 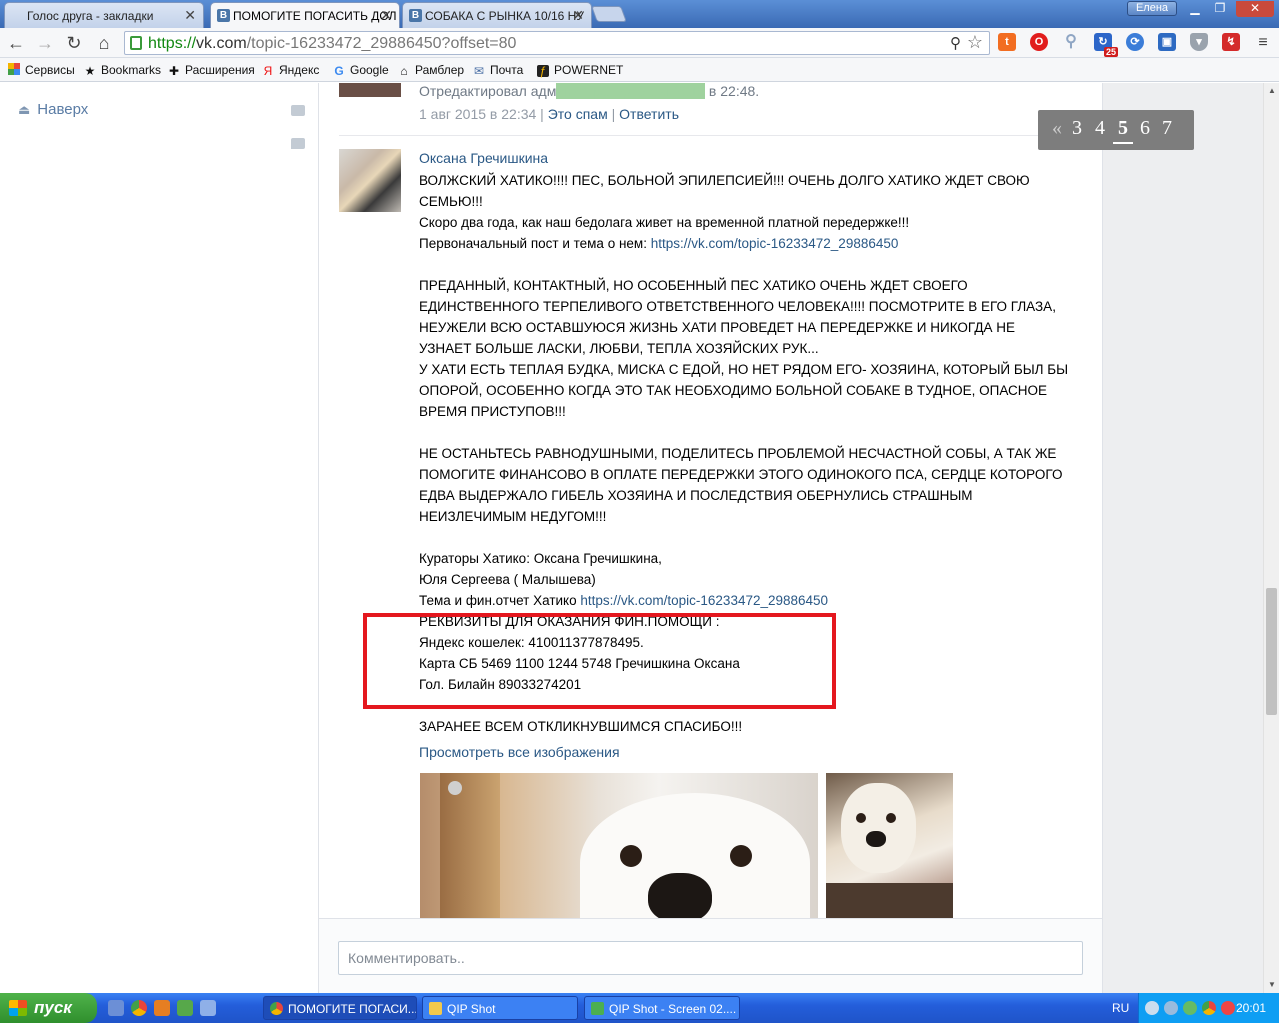 What do you see at coordinates (1071, 42) in the screenshot?
I see `search-ext-icon: ⚲` at bounding box center [1071, 42].